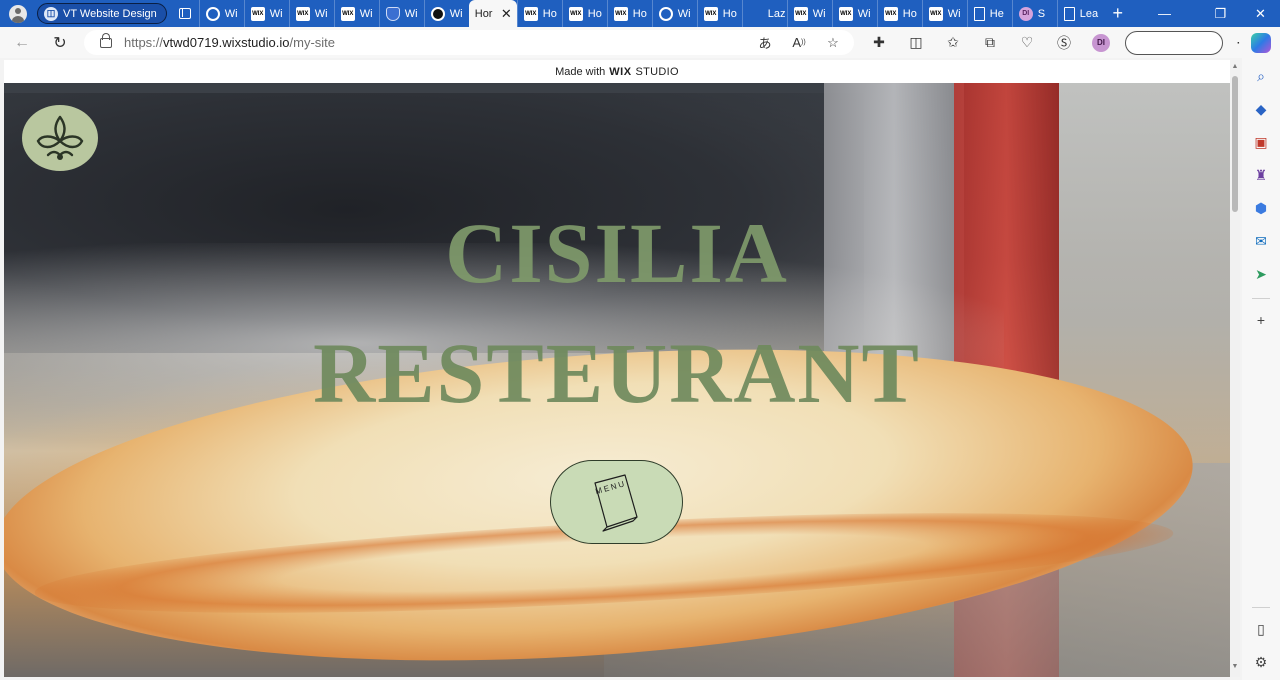 The width and height of the screenshot is (1280, 680). Describe the element at coordinates (580, 71) in the screenshot. I see `made-with-text: Made with` at that location.